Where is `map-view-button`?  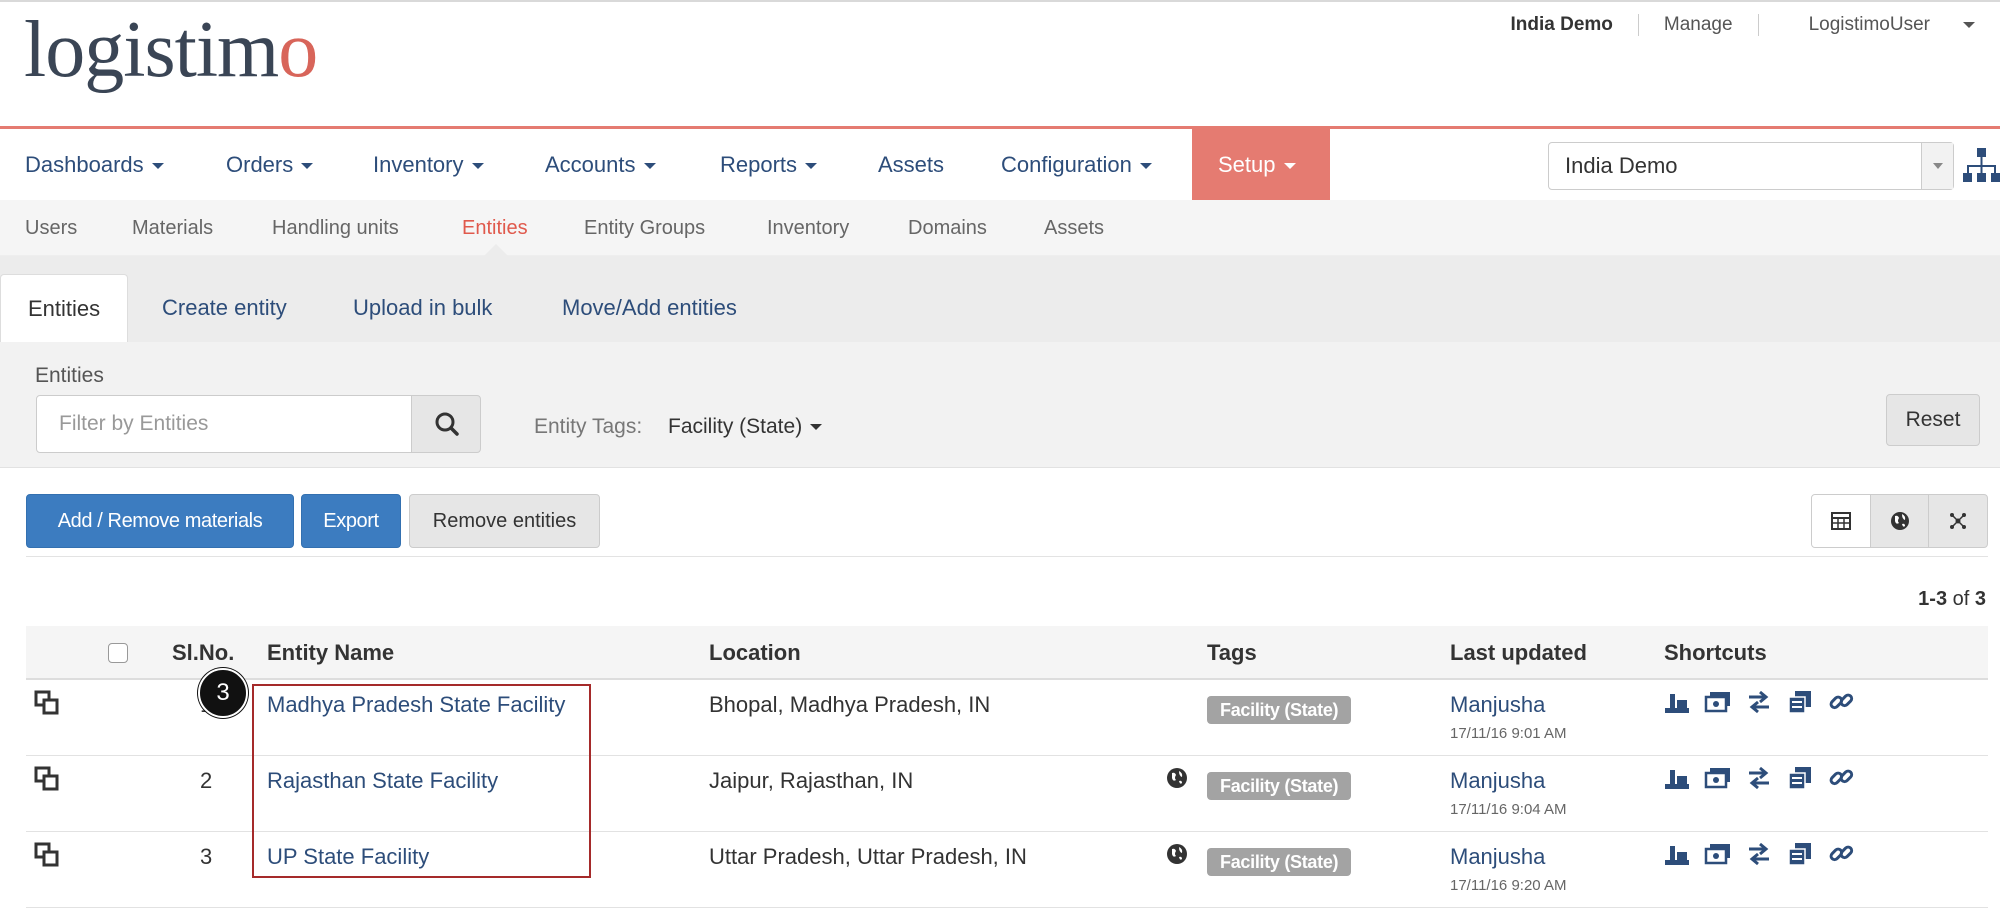
map-view-button is located at coordinates (1900, 521).